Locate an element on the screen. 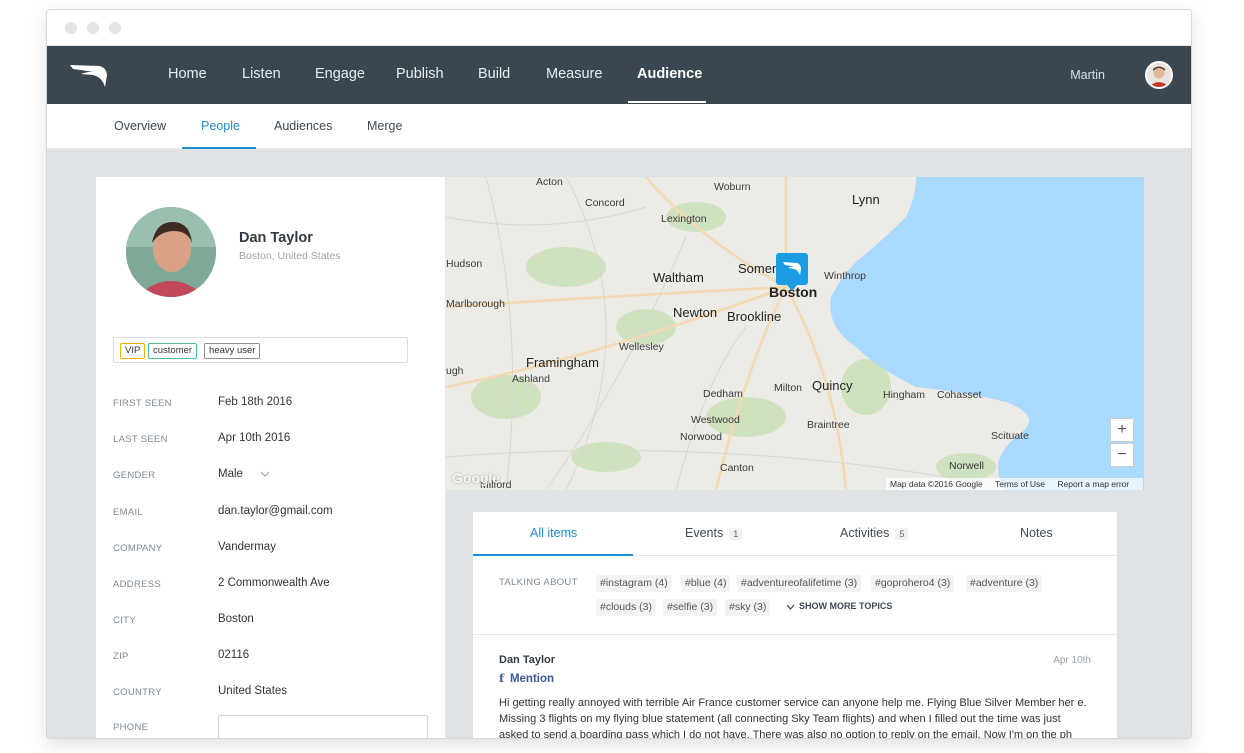 The image size is (1244, 753). map-label-lynn: Lynn is located at coordinates (866, 199).